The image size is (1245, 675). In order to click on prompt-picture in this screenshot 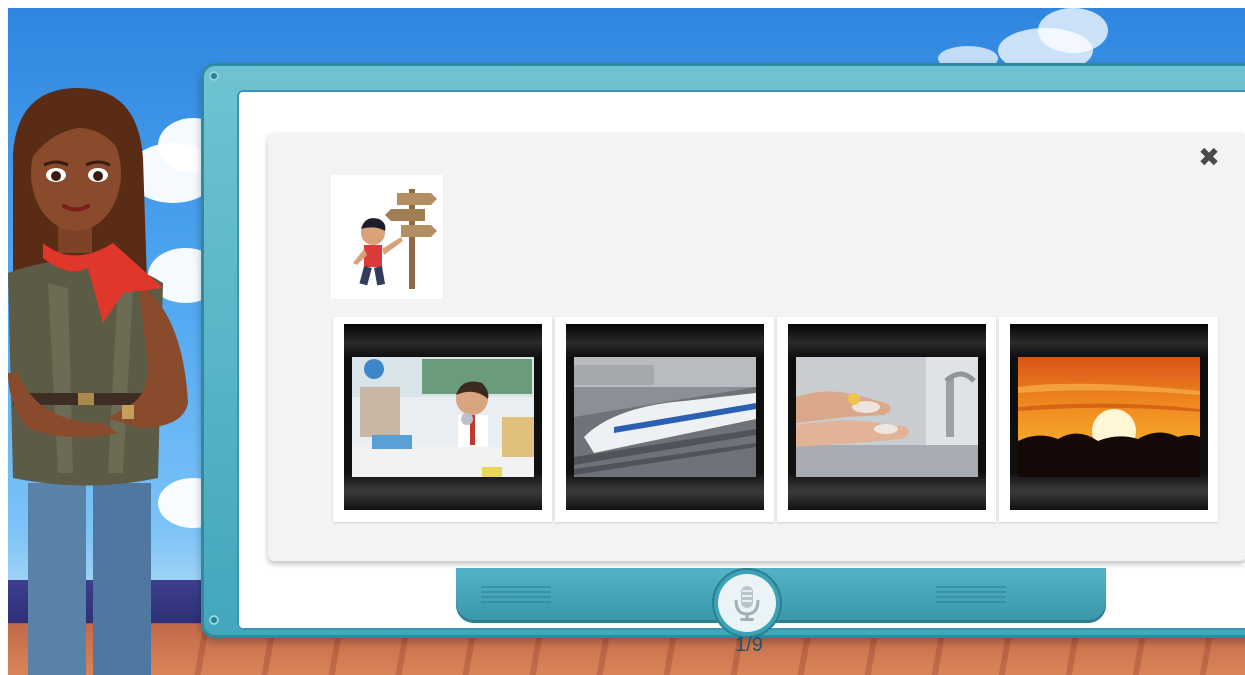, I will do `click(387, 237)`.